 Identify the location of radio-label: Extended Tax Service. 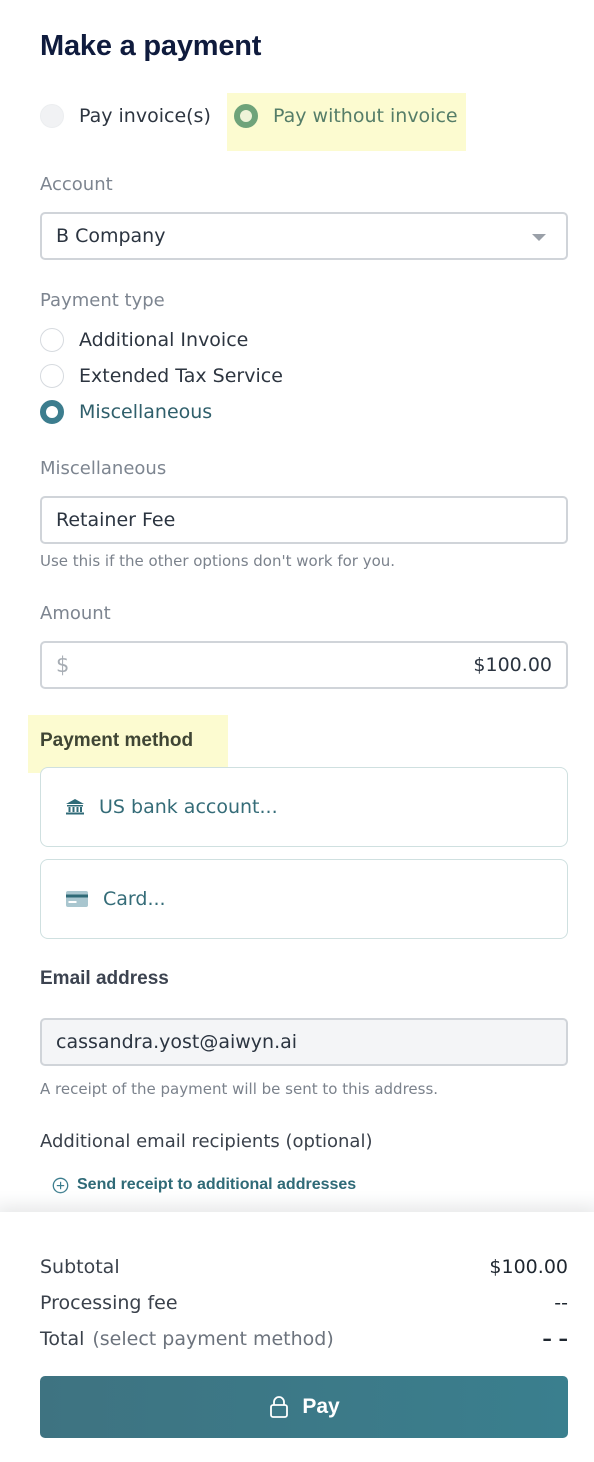
(181, 376).